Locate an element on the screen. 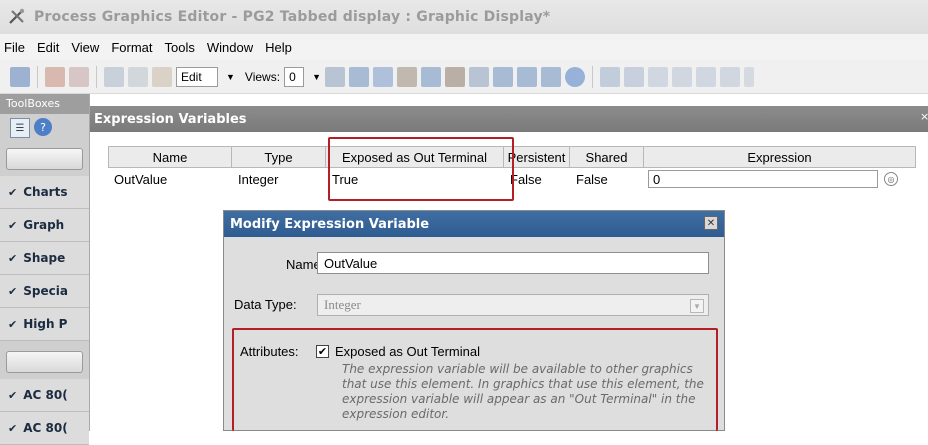 The image size is (928, 445). pen-4-icon is located at coordinates (729, 76).